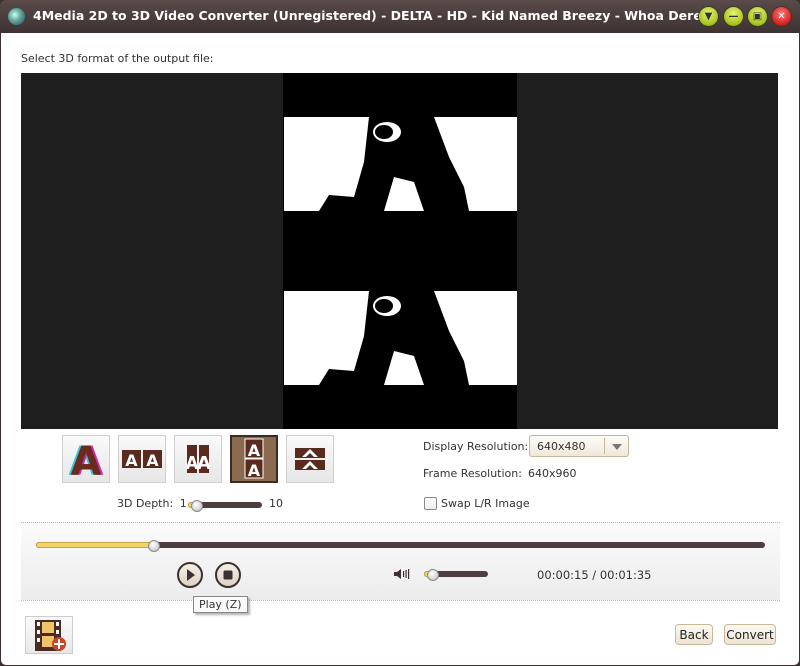 The image size is (800, 666). I want to click on select-divider, so click(604, 446).